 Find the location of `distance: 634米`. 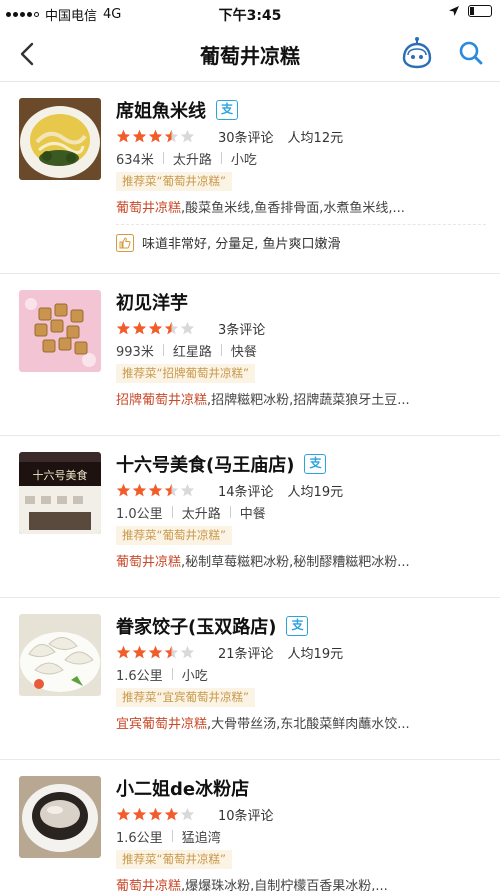

distance: 634米 is located at coordinates (135, 160).